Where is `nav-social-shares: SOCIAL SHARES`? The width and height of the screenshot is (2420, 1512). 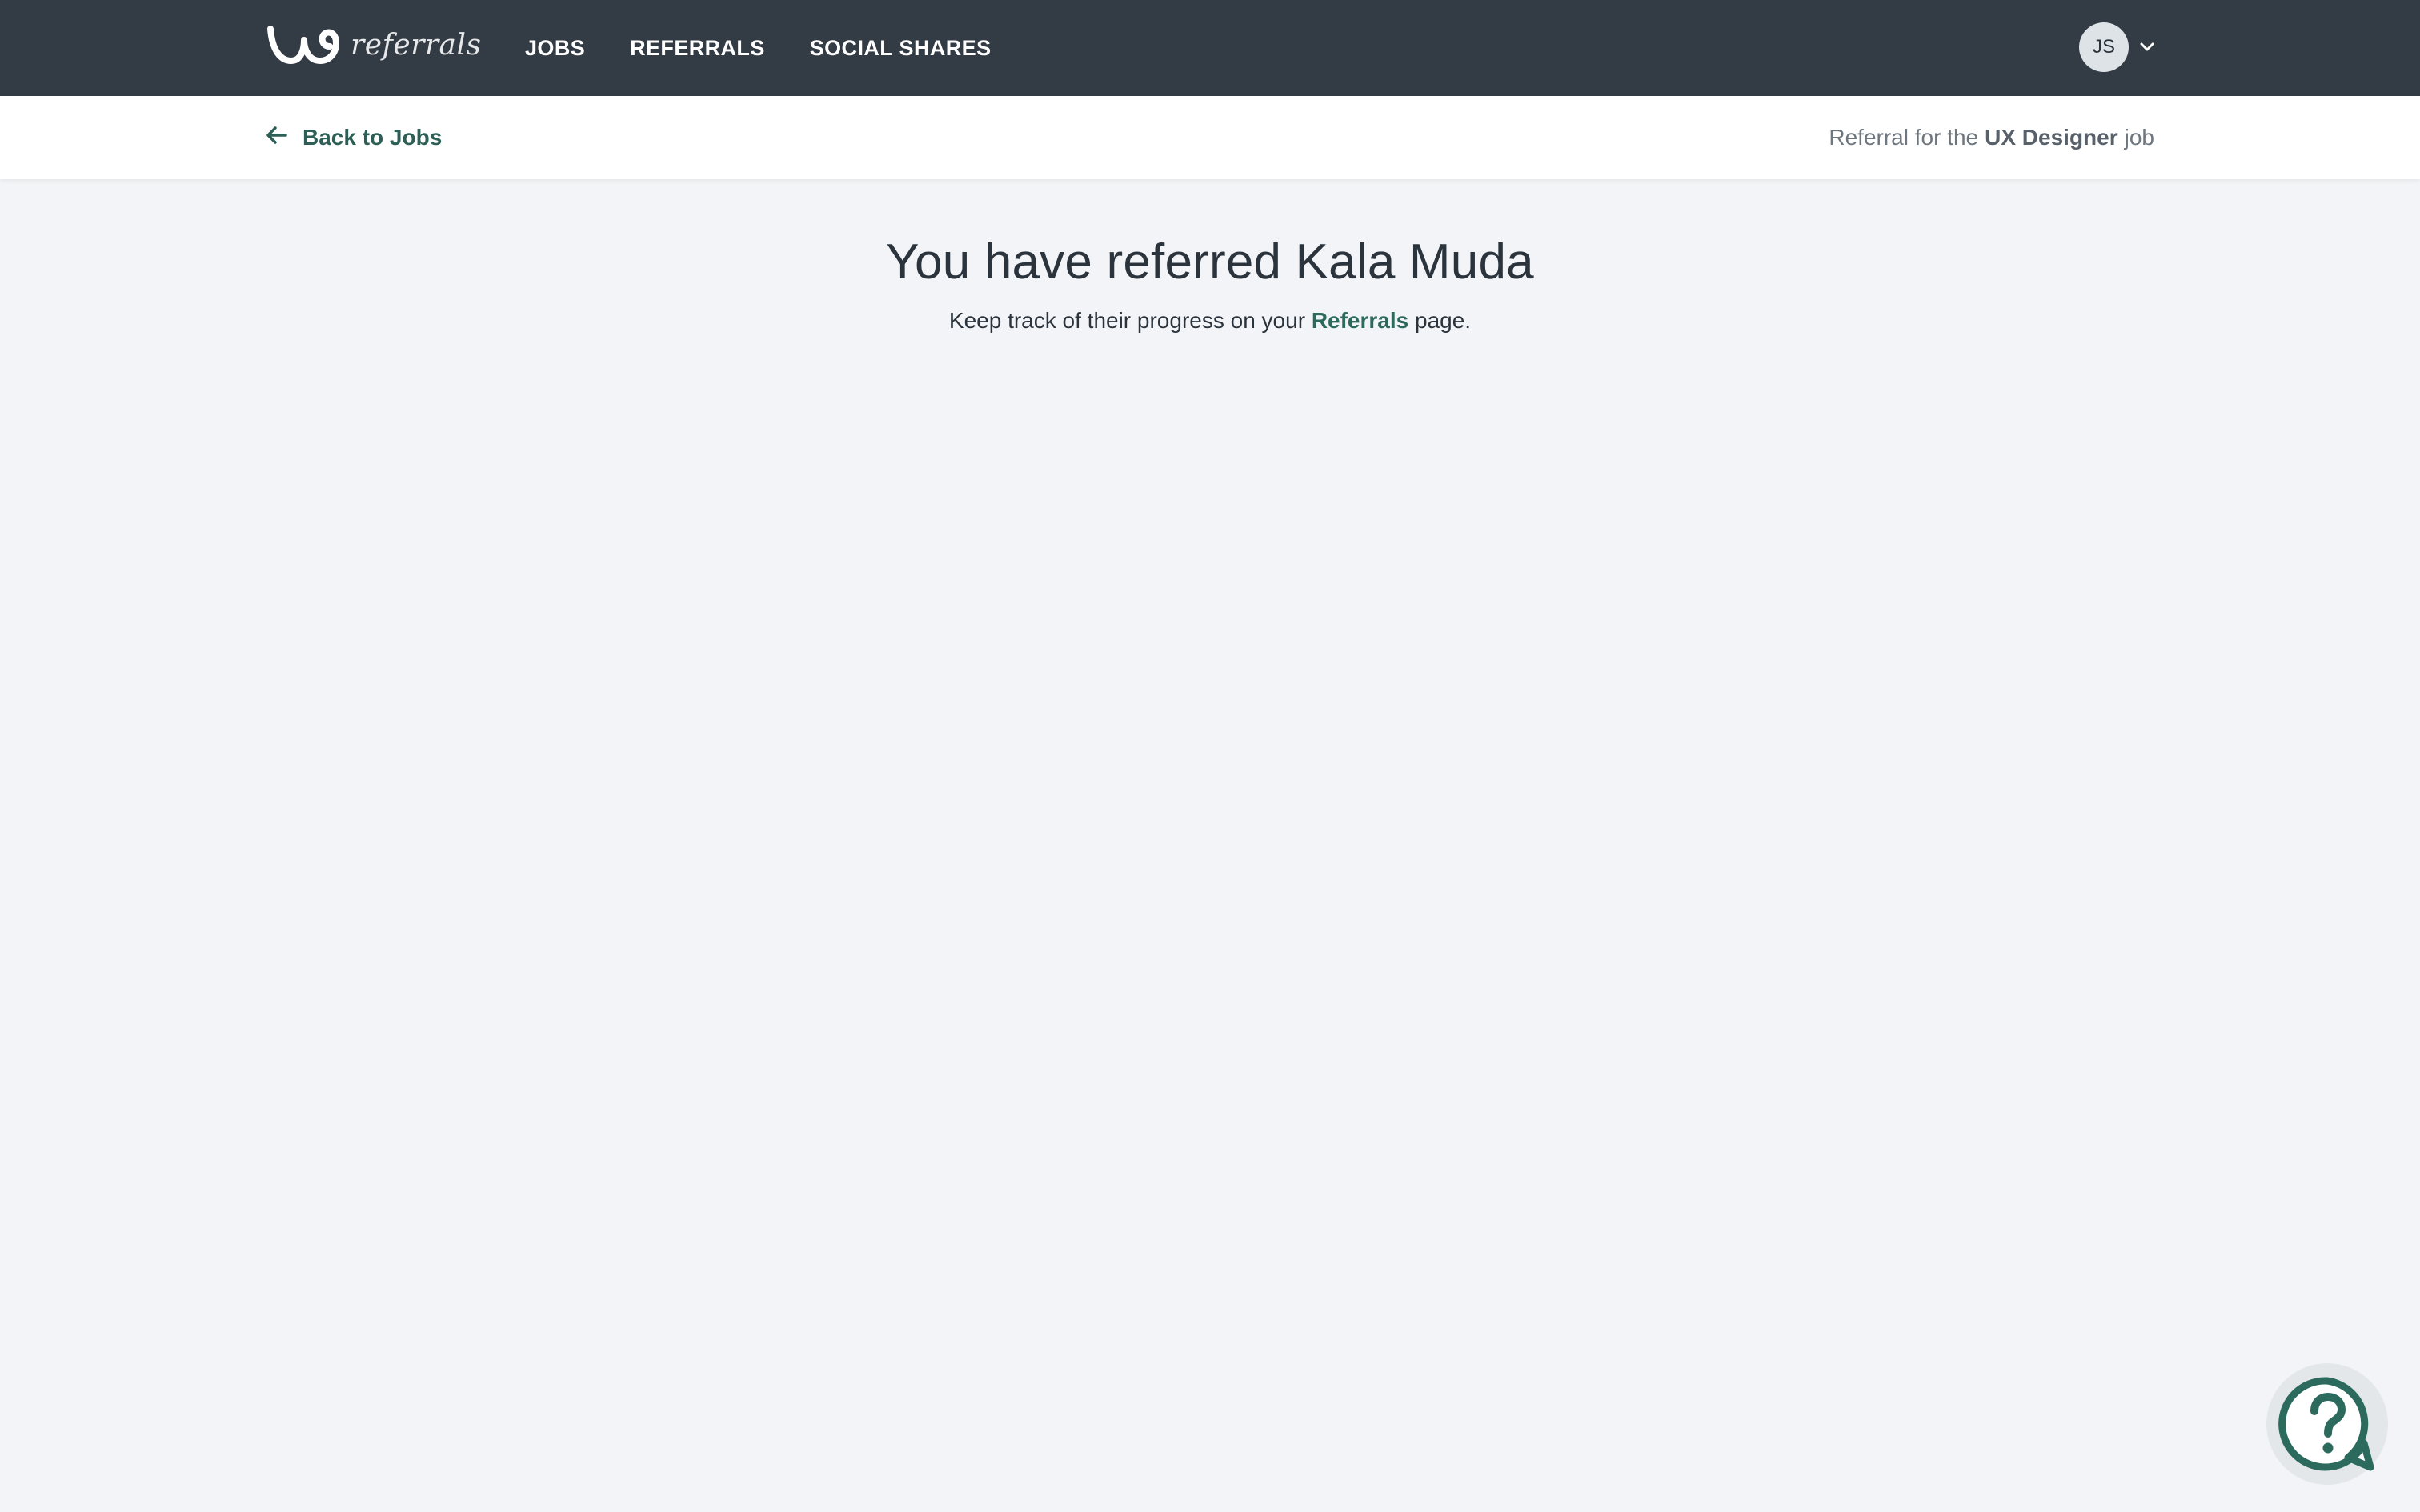
nav-social-shares: SOCIAL SHARES is located at coordinates (901, 48).